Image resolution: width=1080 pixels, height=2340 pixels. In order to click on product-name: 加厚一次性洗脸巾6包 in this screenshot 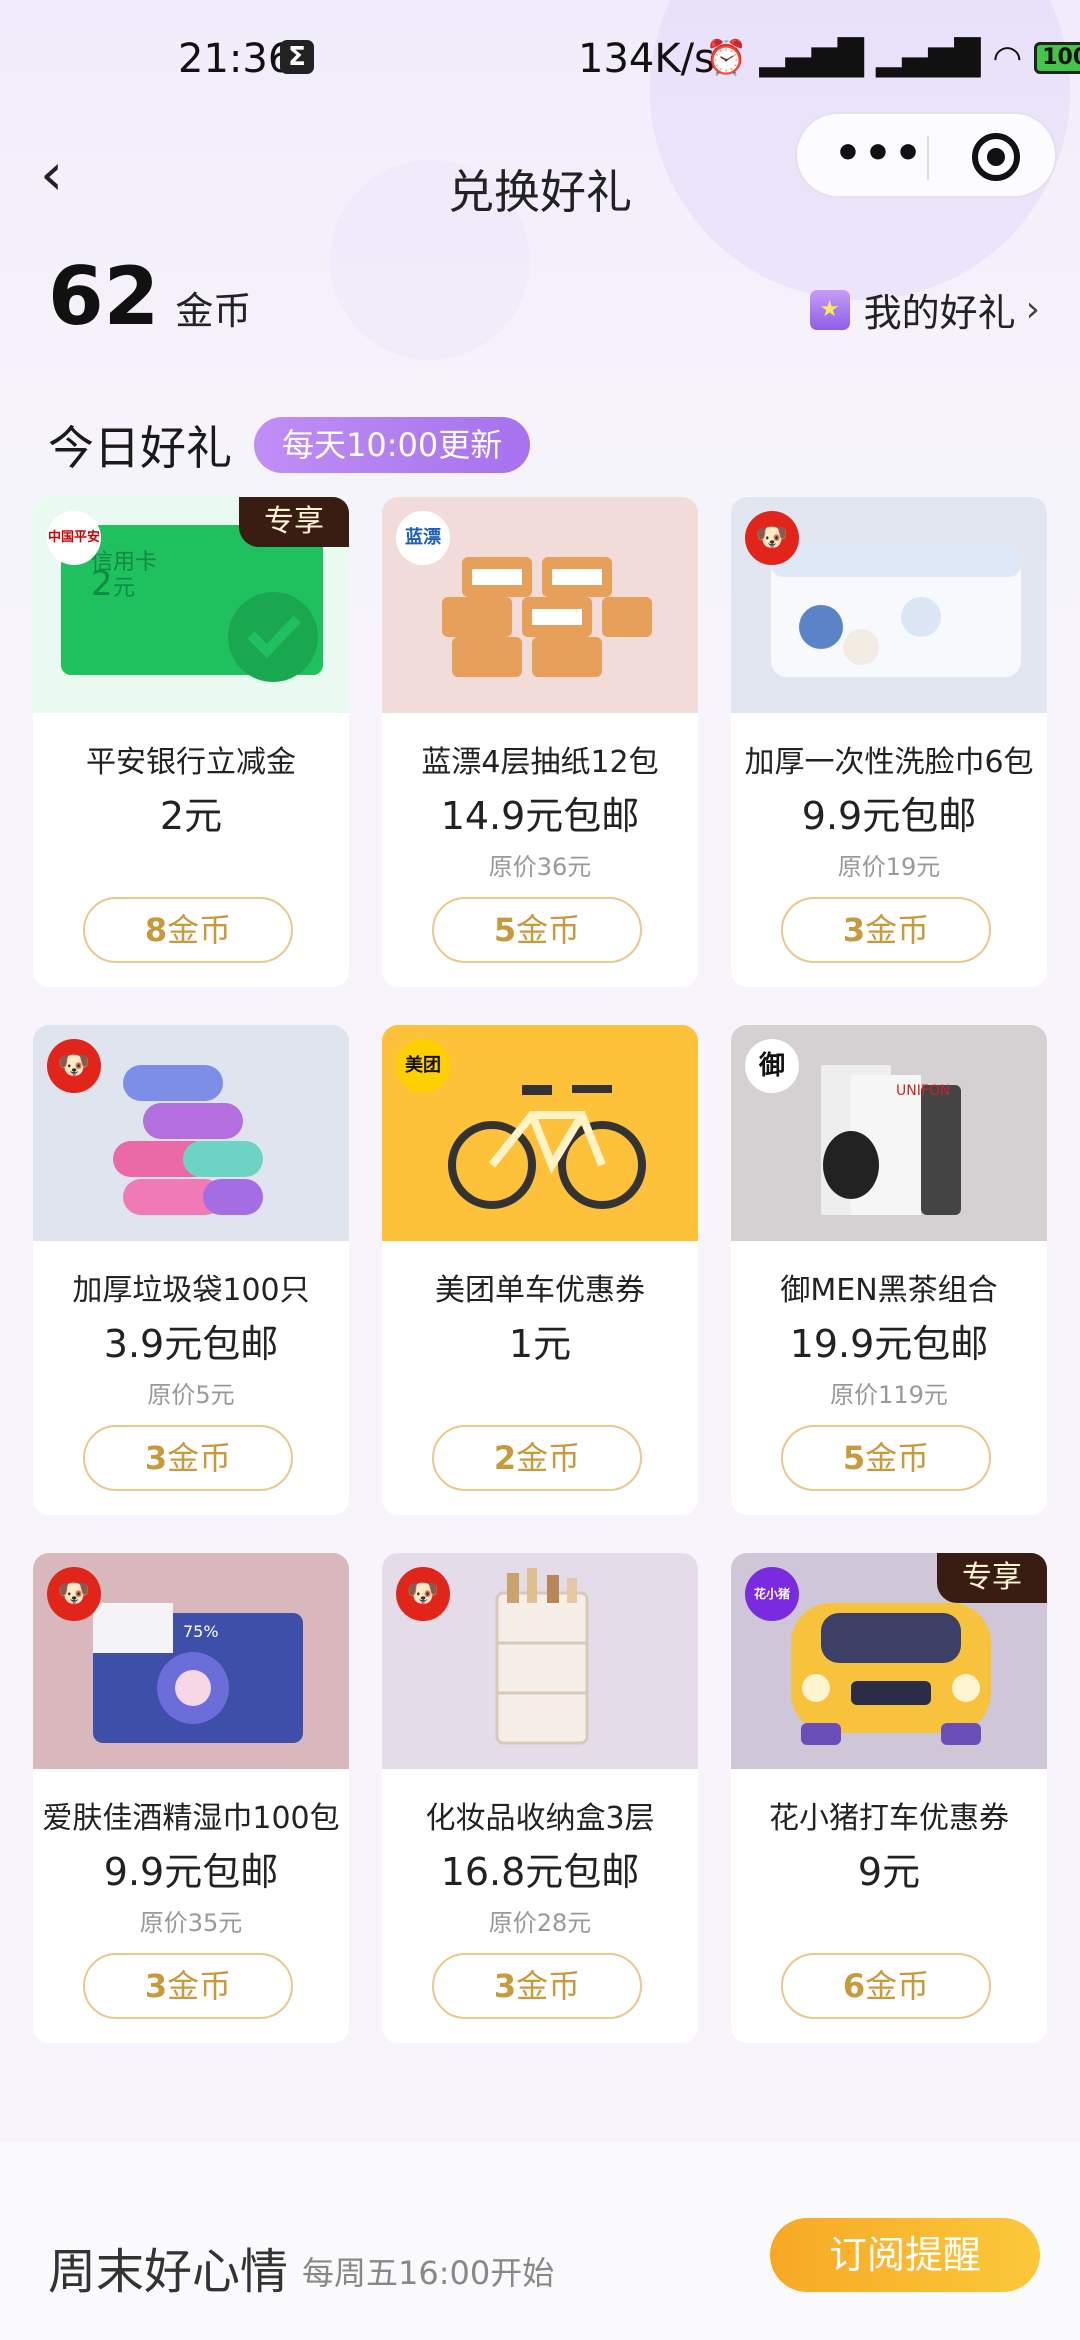, I will do `click(889, 762)`.